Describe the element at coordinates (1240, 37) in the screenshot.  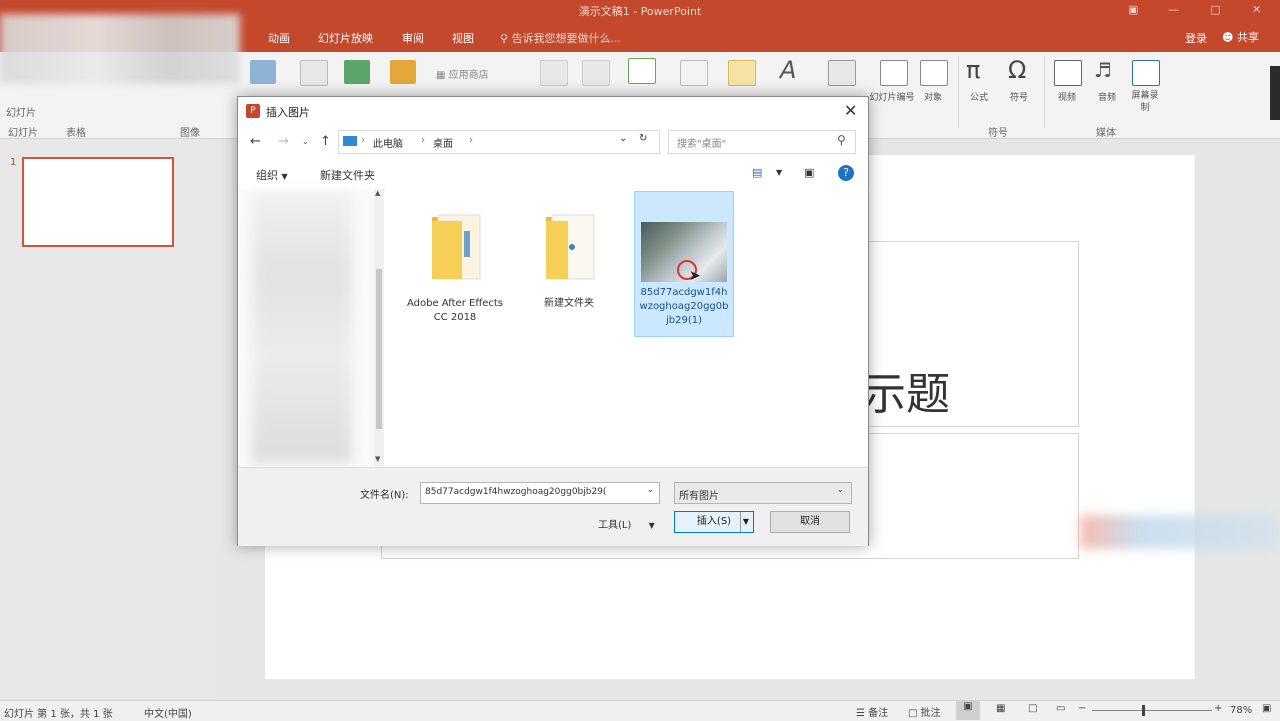
I see `share-button: ☻ 共享` at that location.